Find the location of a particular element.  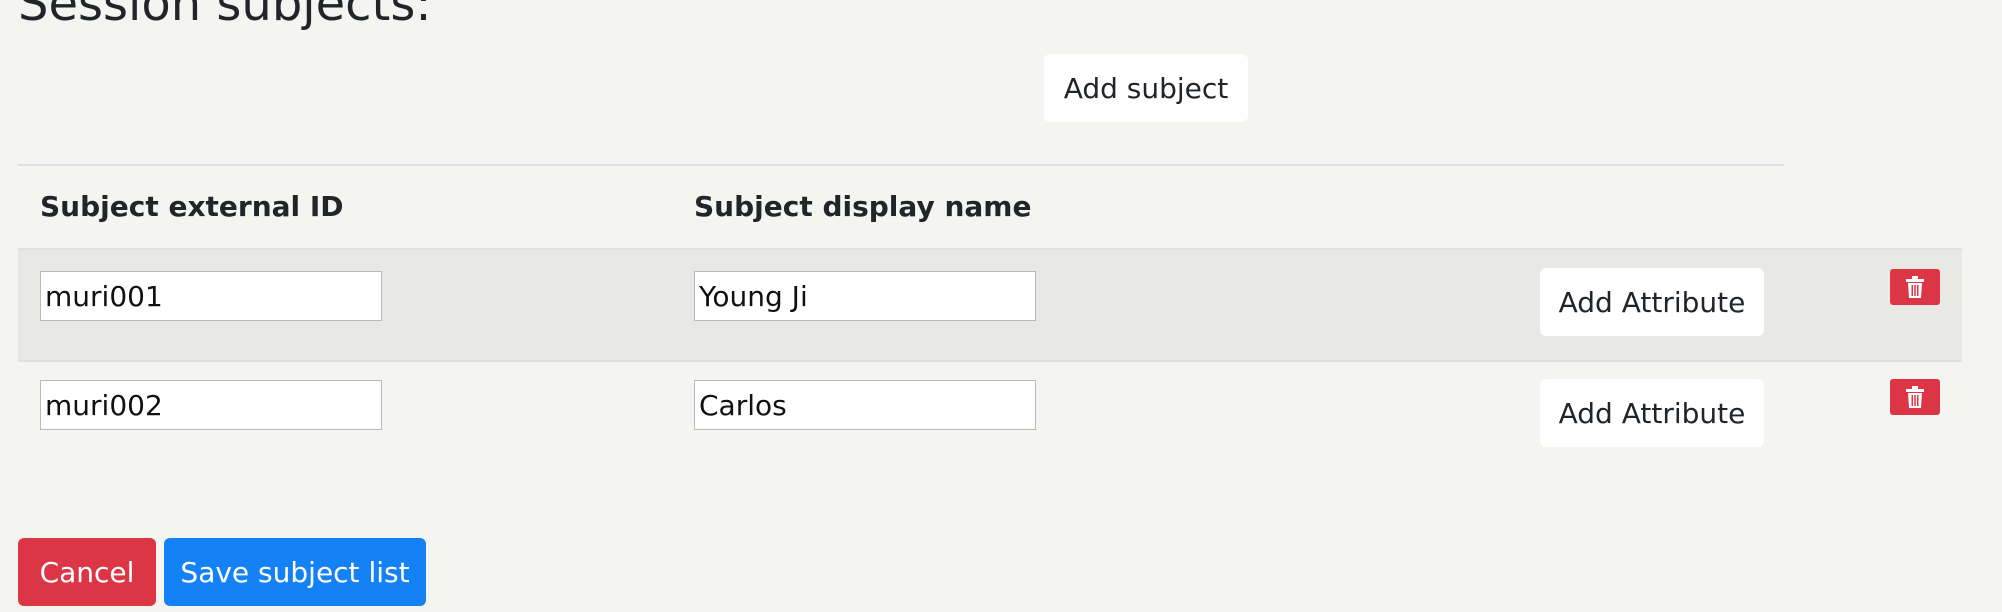

column-header-external-id: Subject external ID is located at coordinates (192, 206).